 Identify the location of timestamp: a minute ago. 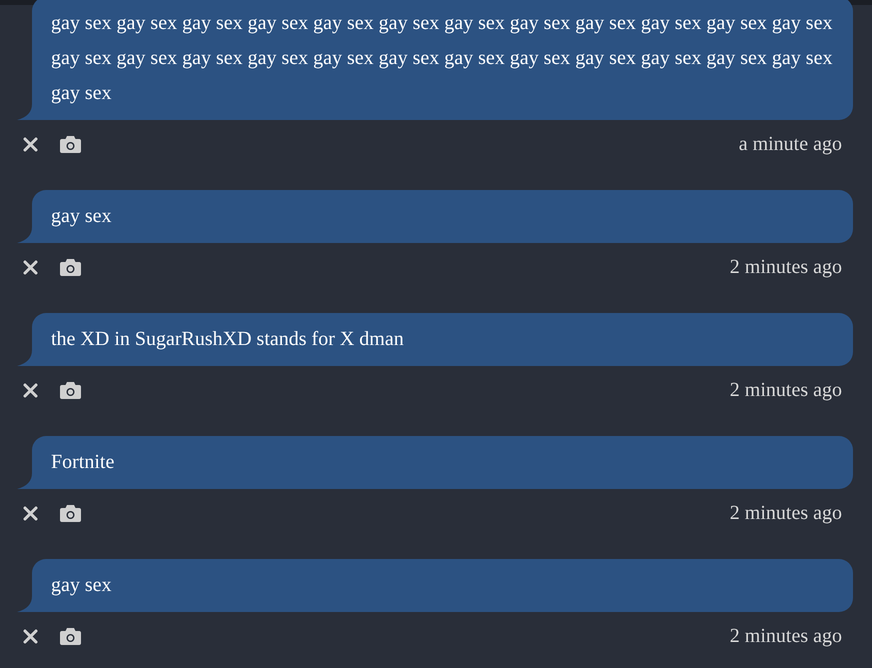
(790, 144).